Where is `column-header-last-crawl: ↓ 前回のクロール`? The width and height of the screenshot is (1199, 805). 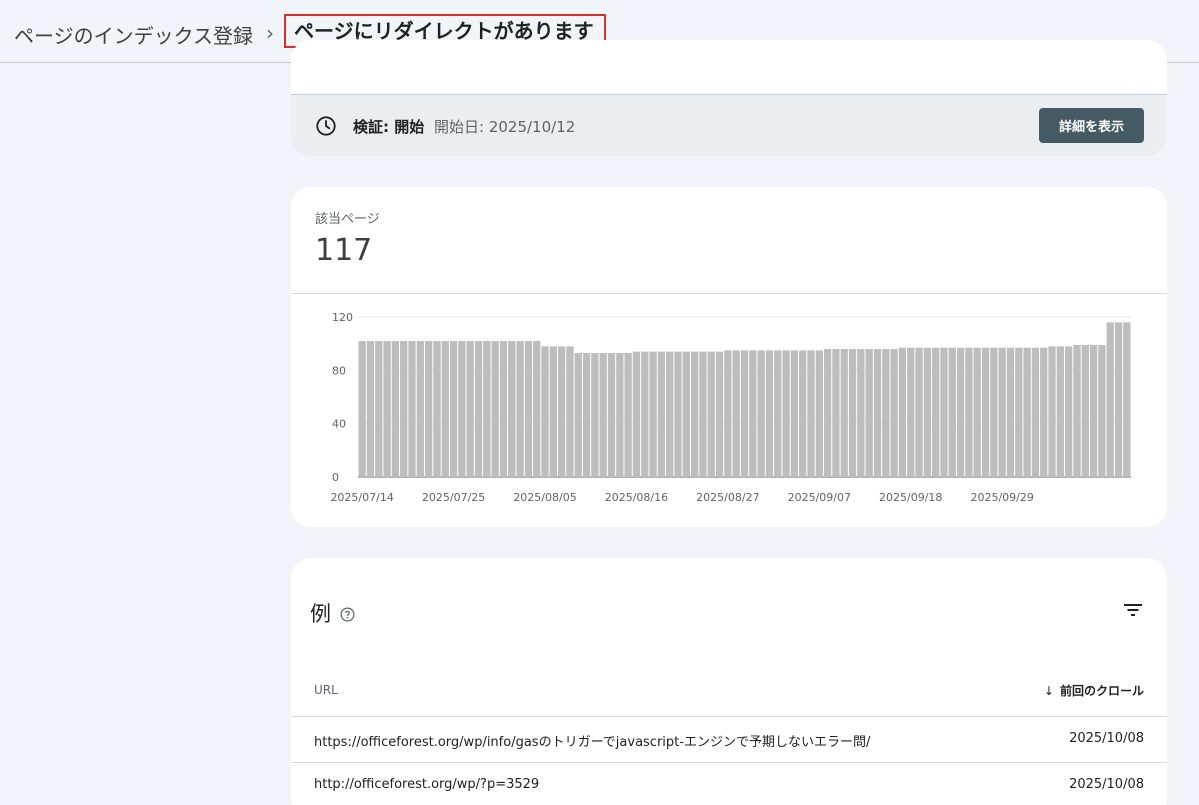
column-header-last-crawl: ↓ 前回のクロール is located at coordinates (1094, 690).